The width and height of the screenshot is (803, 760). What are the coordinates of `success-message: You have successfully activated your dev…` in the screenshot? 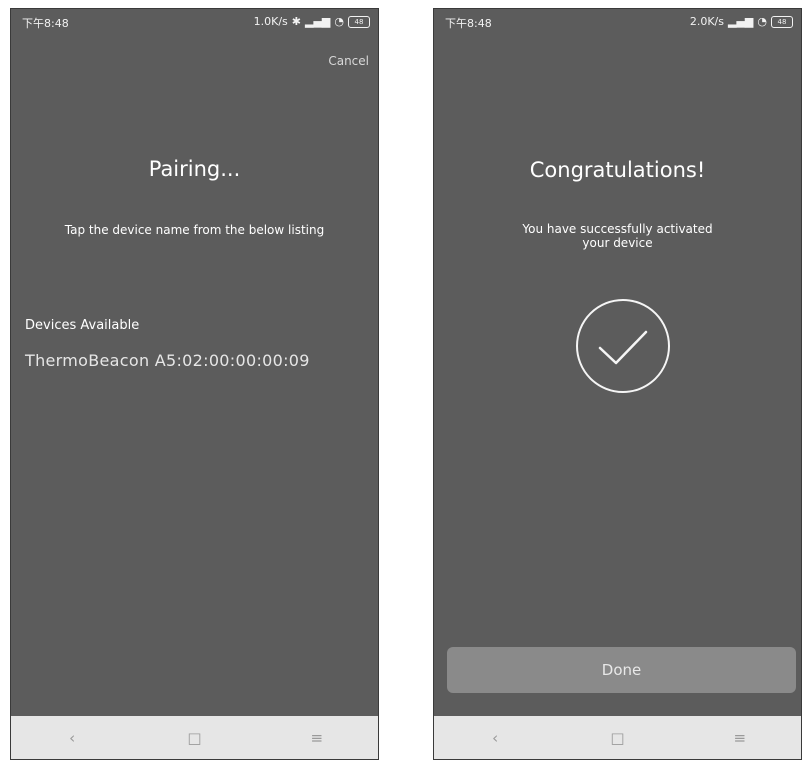 It's located at (617, 236).